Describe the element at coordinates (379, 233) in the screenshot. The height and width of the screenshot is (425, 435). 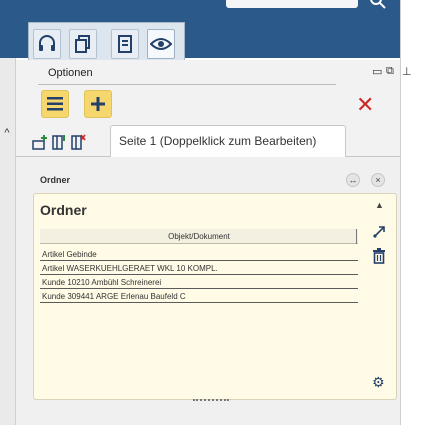
I see `open-link-icon` at that location.